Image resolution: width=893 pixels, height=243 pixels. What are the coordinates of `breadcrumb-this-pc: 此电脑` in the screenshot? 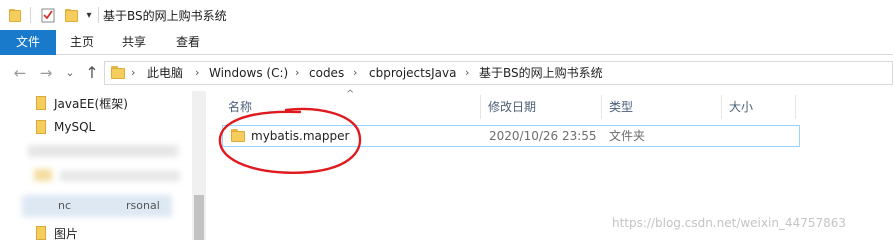 It's located at (165, 73).